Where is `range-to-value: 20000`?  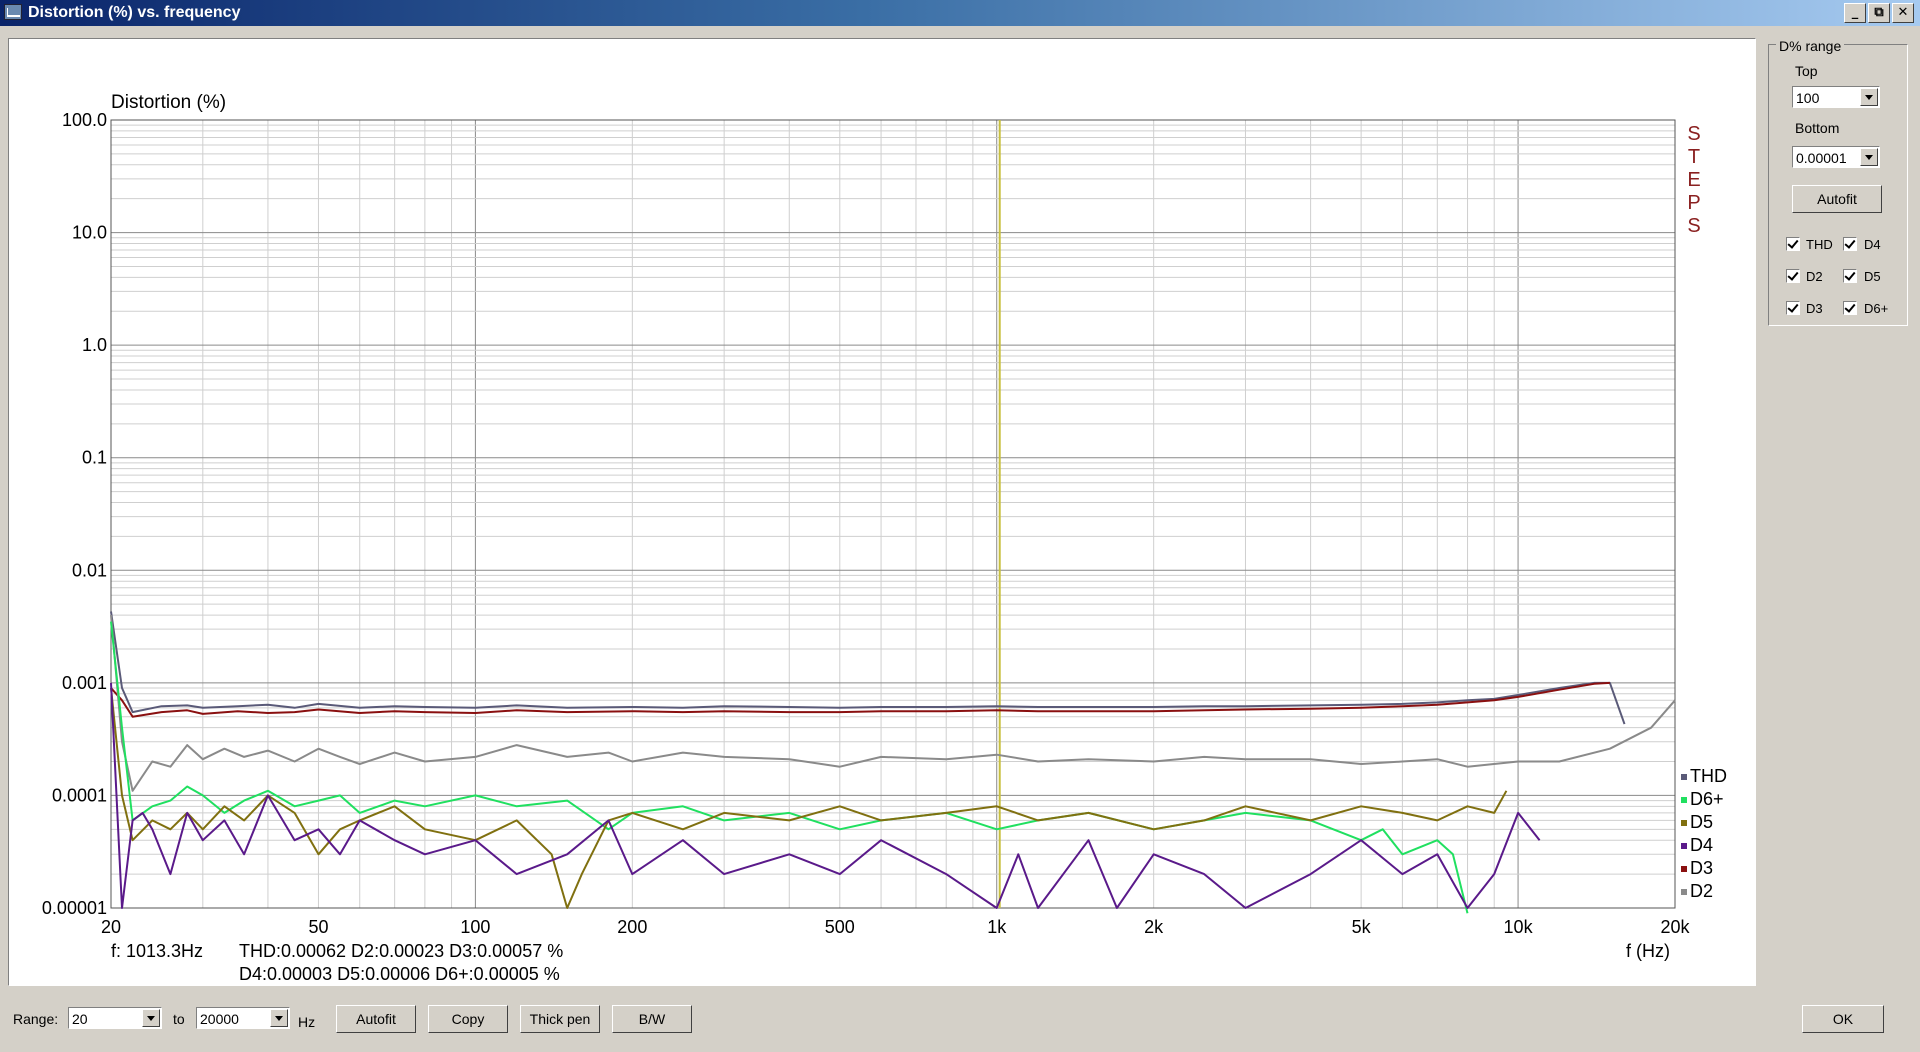
range-to-value: 20000 is located at coordinates (219, 1019).